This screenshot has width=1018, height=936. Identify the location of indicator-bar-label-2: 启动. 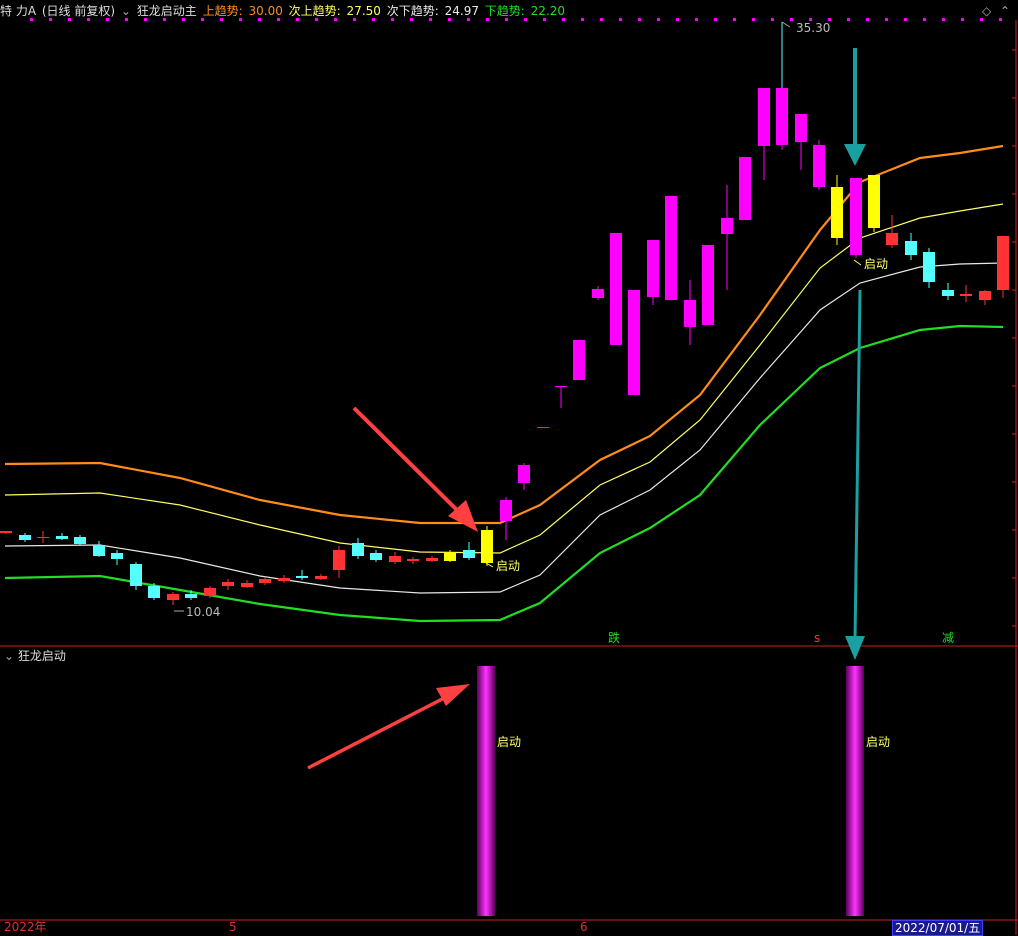
(878, 742).